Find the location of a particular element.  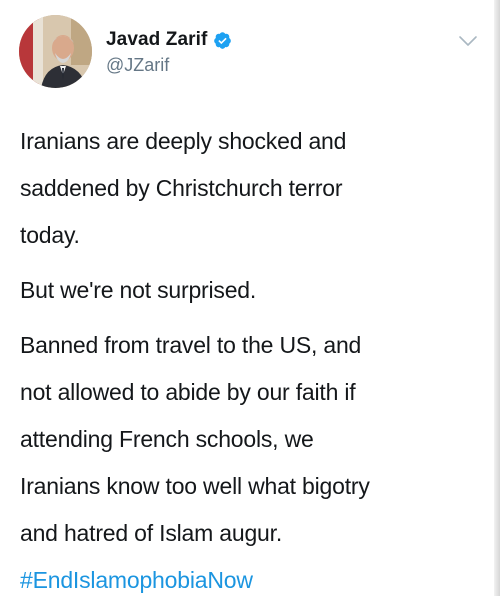

tweet-line: and hatred of Islam augur. is located at coordinates (151, 533).